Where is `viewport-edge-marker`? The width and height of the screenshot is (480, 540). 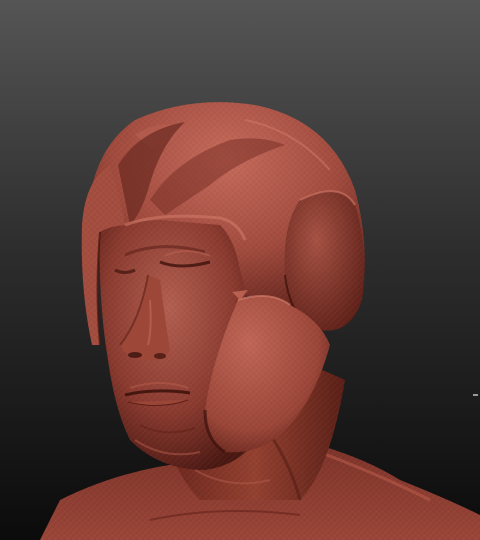 viewport-edge-marker is located at coordinates (475, 395).